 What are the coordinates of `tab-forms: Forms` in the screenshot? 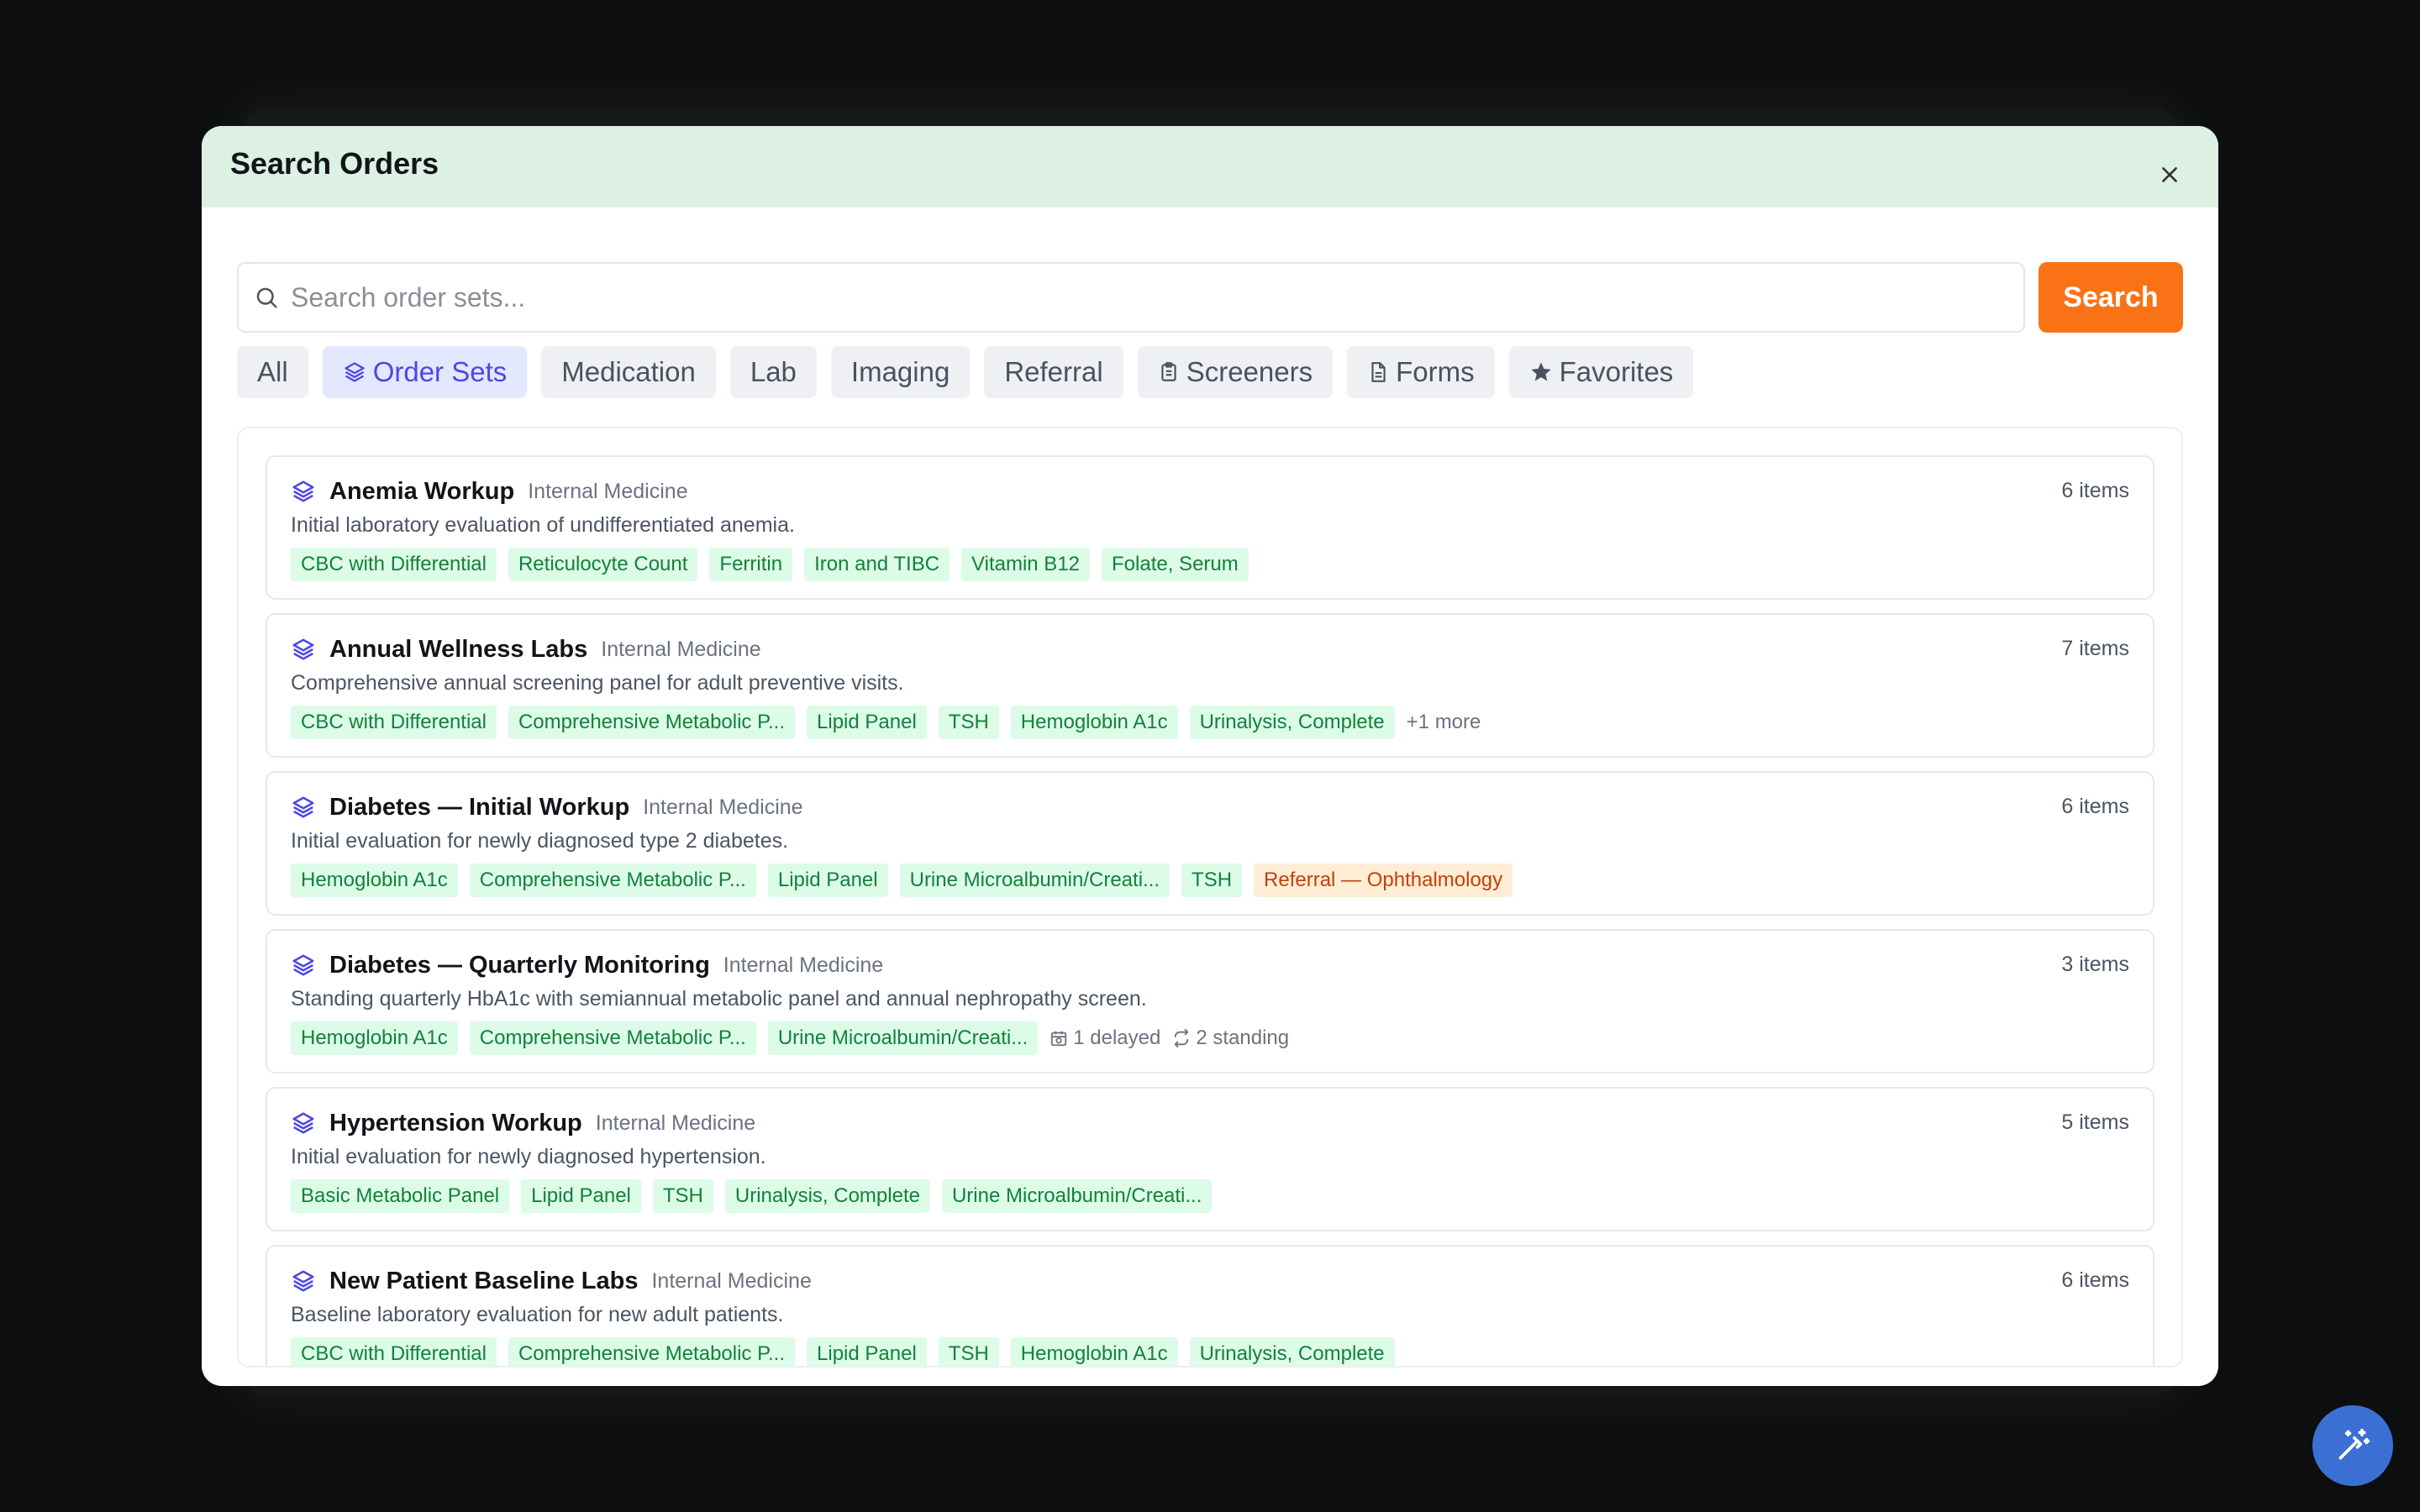 It's located at (1421, 372).